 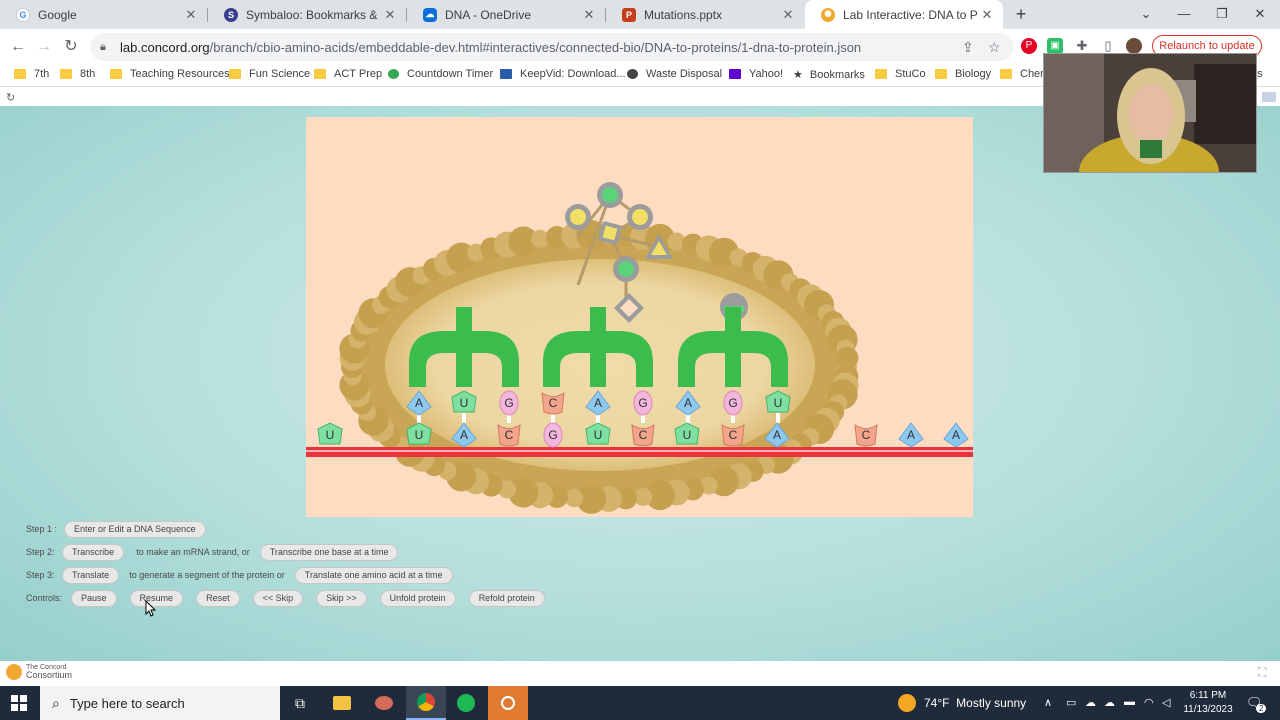 I want to click on file-explorer-icon, so click(x=342, y=703).